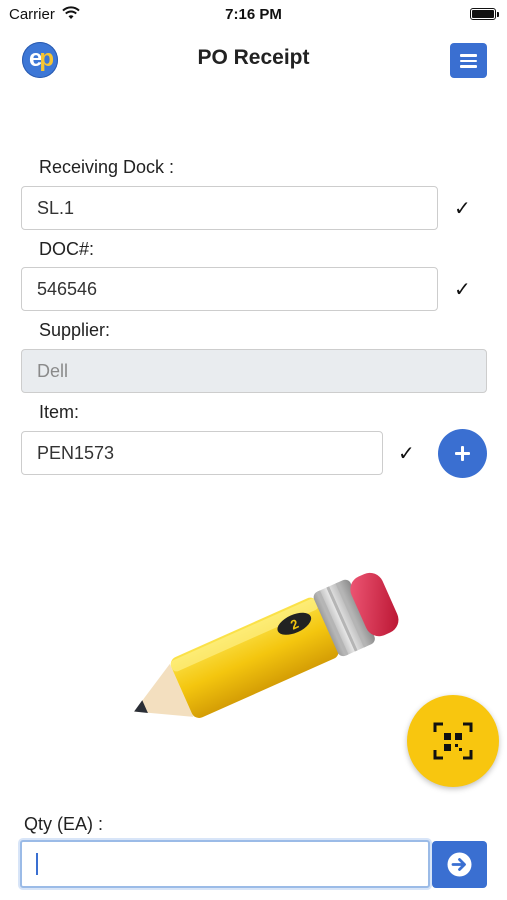 This screenshot has height=900, width=507. Describe the element at coordinates (462, 290) in the screenshot. I see `doc-check-icon: ✓` at that location.